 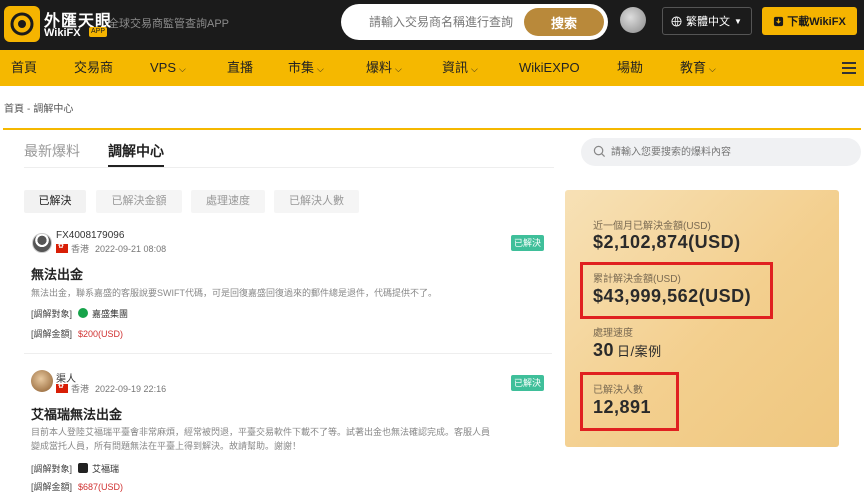 What do you see at coordinates (672, 296) in the screenshot?
I see `total-amount-value: $43,999,562(USD)` at bounding box center [672, 296].